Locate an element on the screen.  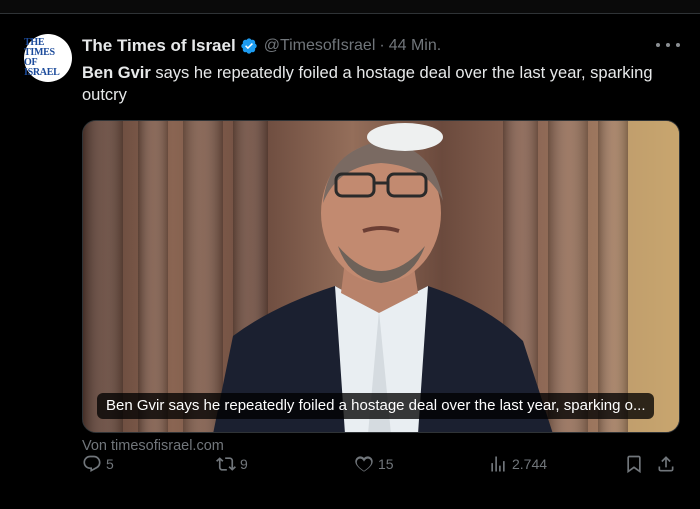
retweet-button: 9 is located at coordinates (232, 464).